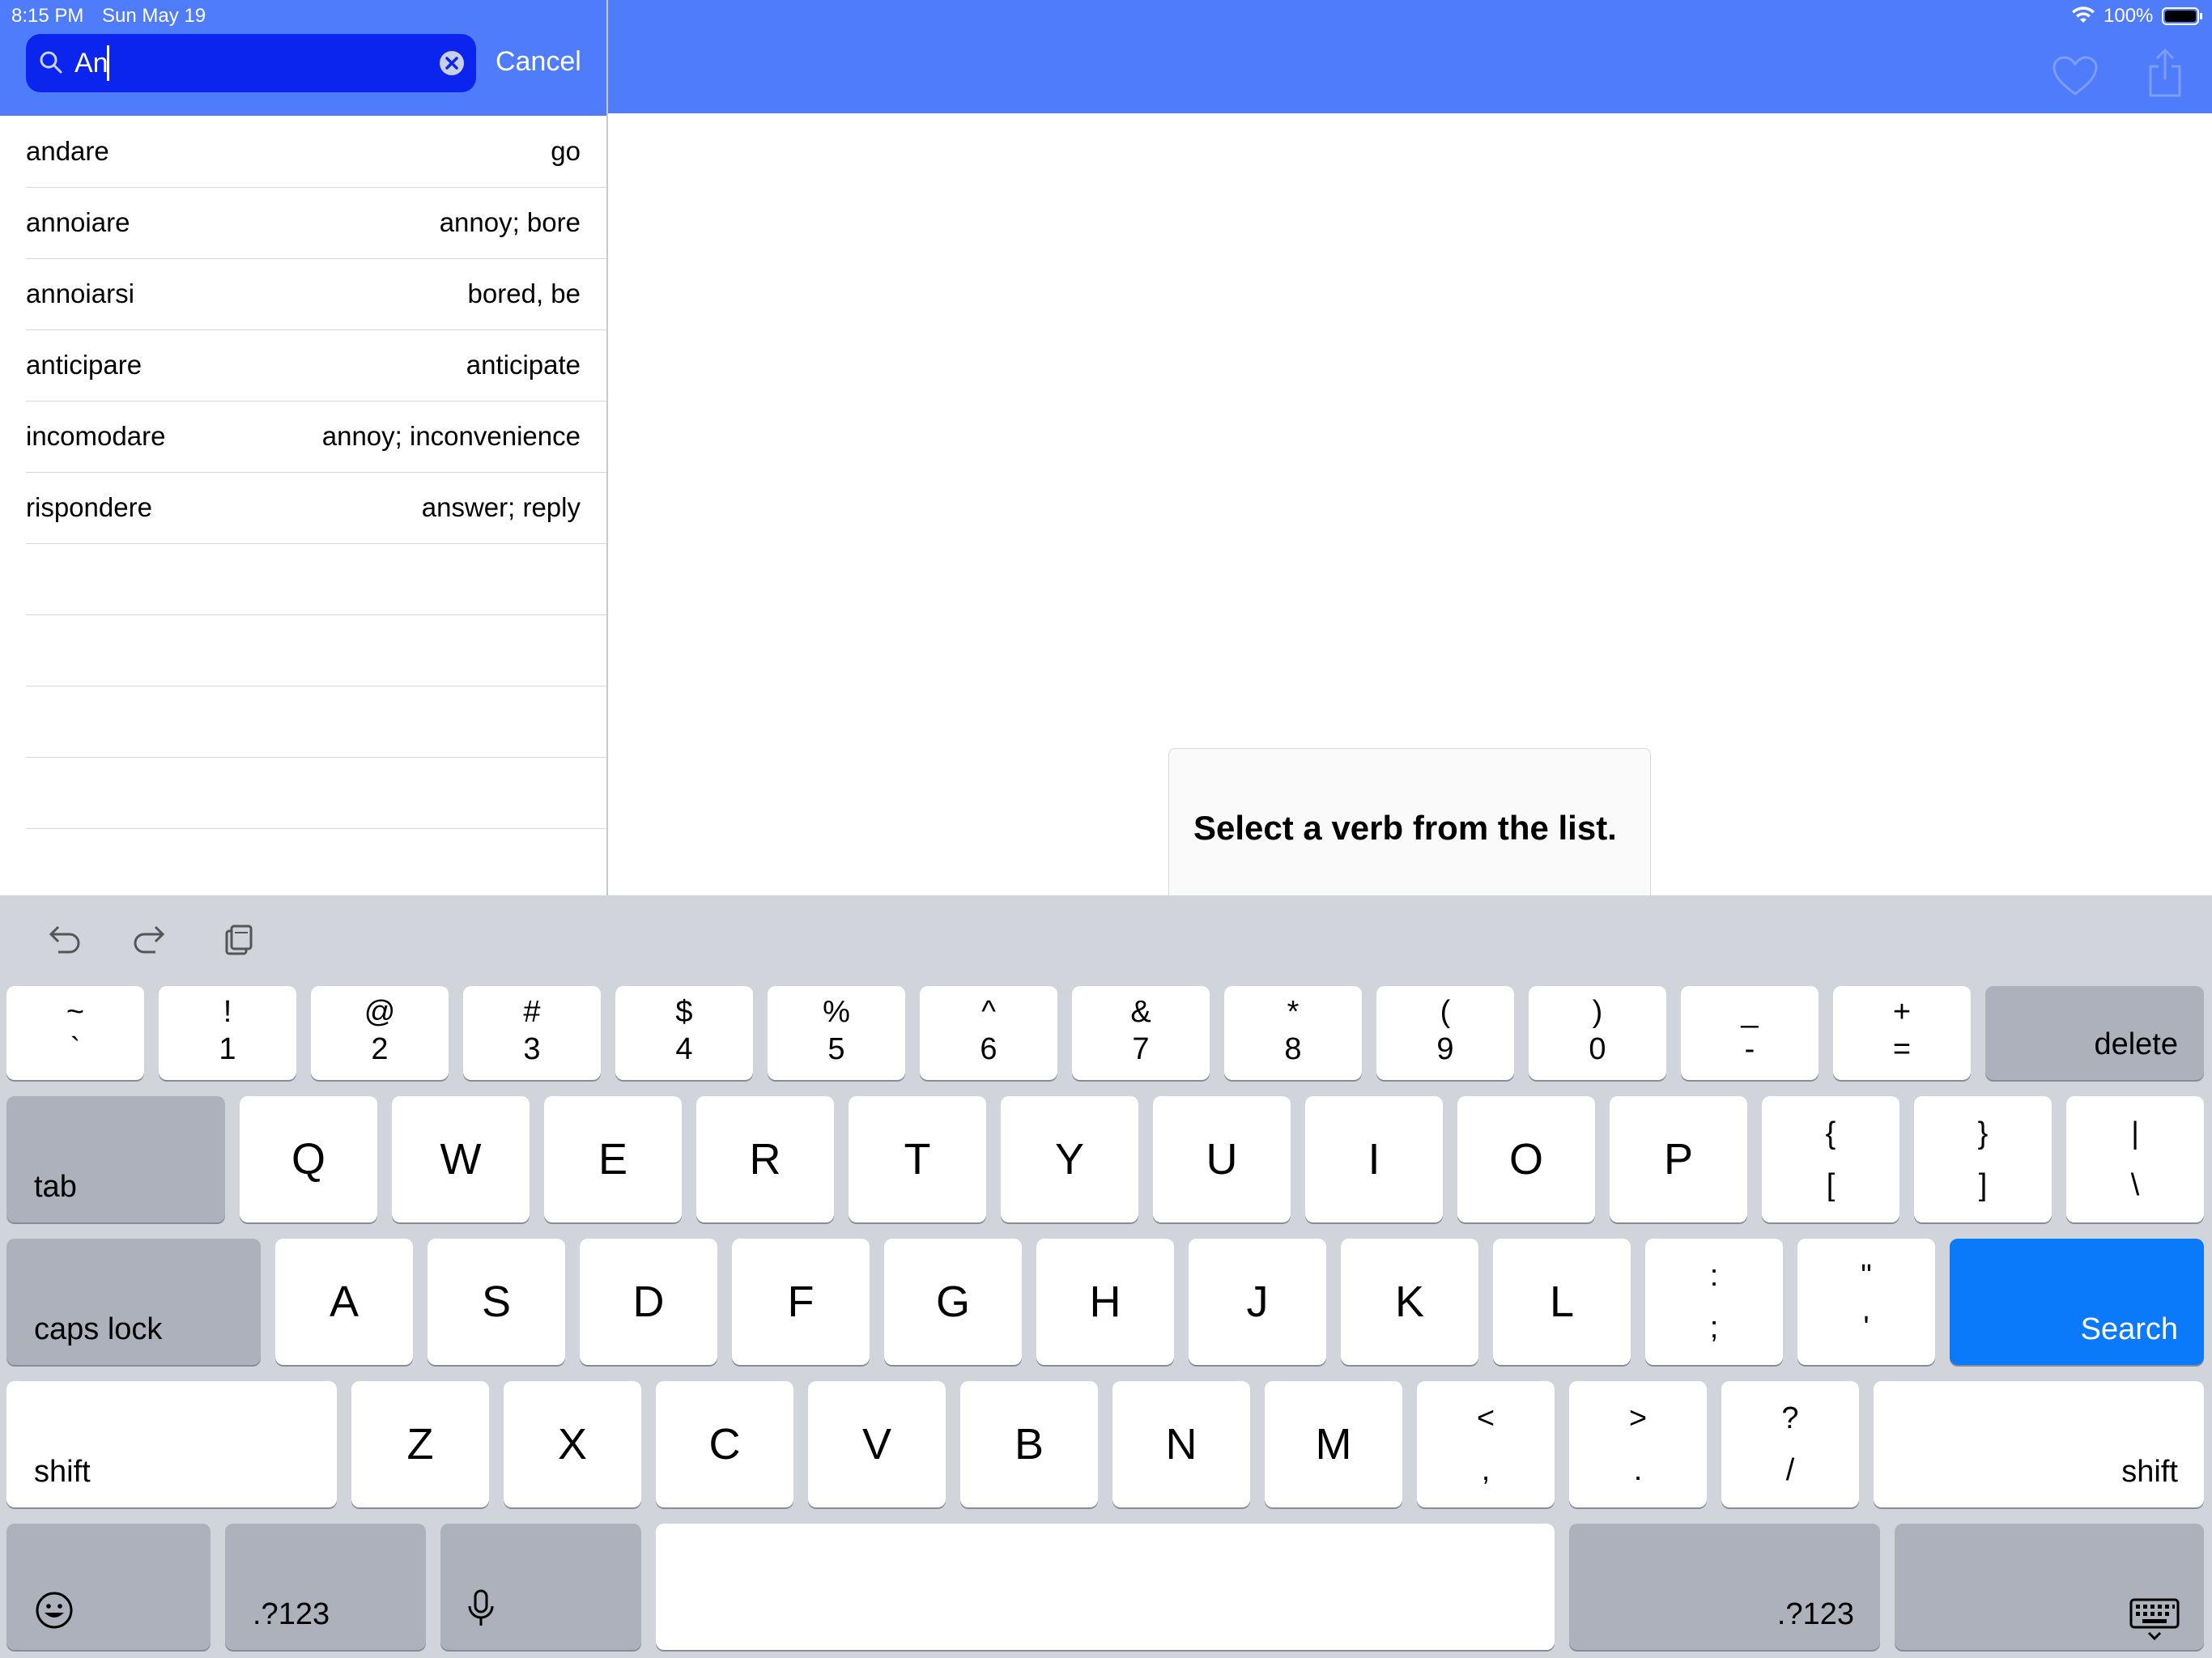 Image resolution: width=2212 pixels, height=1658 pixels. What do you see at coordinates (1902, 1033) in the screenshot?
I see `key-equals: + =` at bounding box center [1902, 1033].